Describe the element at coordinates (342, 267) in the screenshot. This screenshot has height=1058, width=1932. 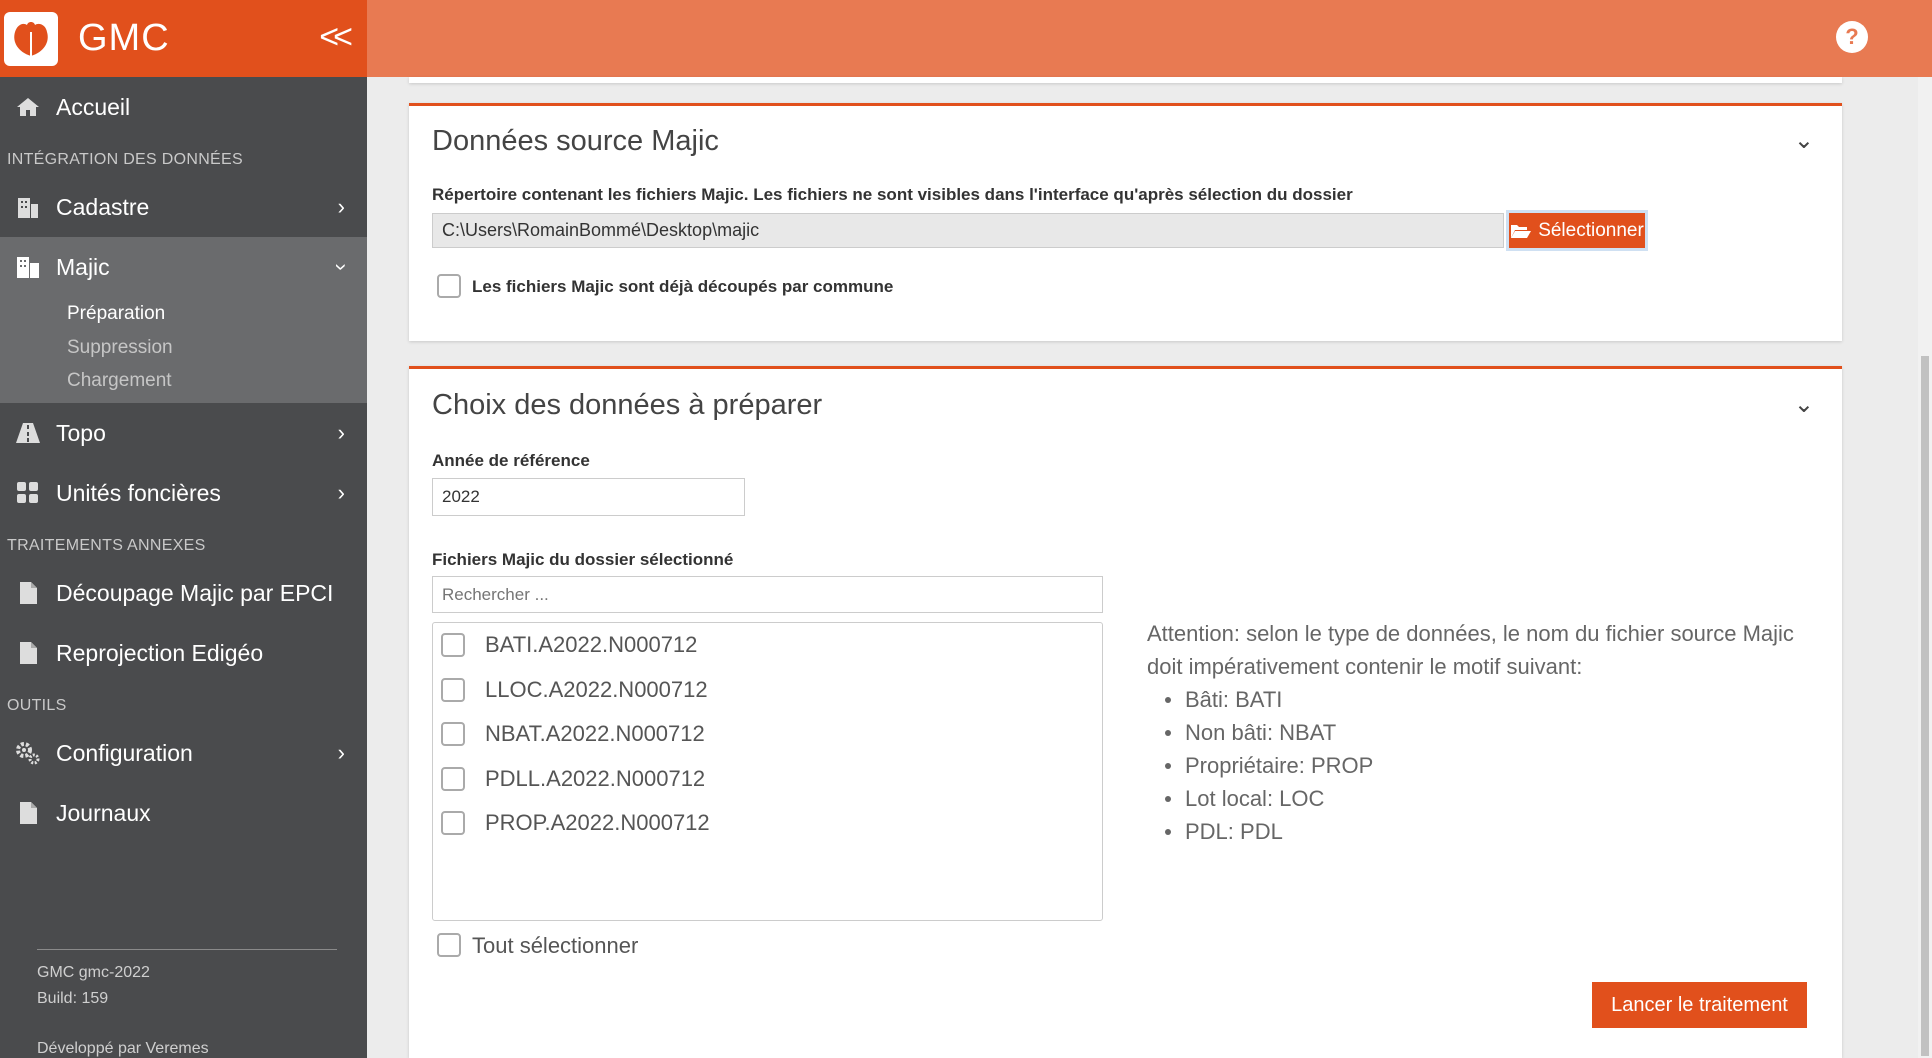
I see `chevron-down-icon: ›` at that location.